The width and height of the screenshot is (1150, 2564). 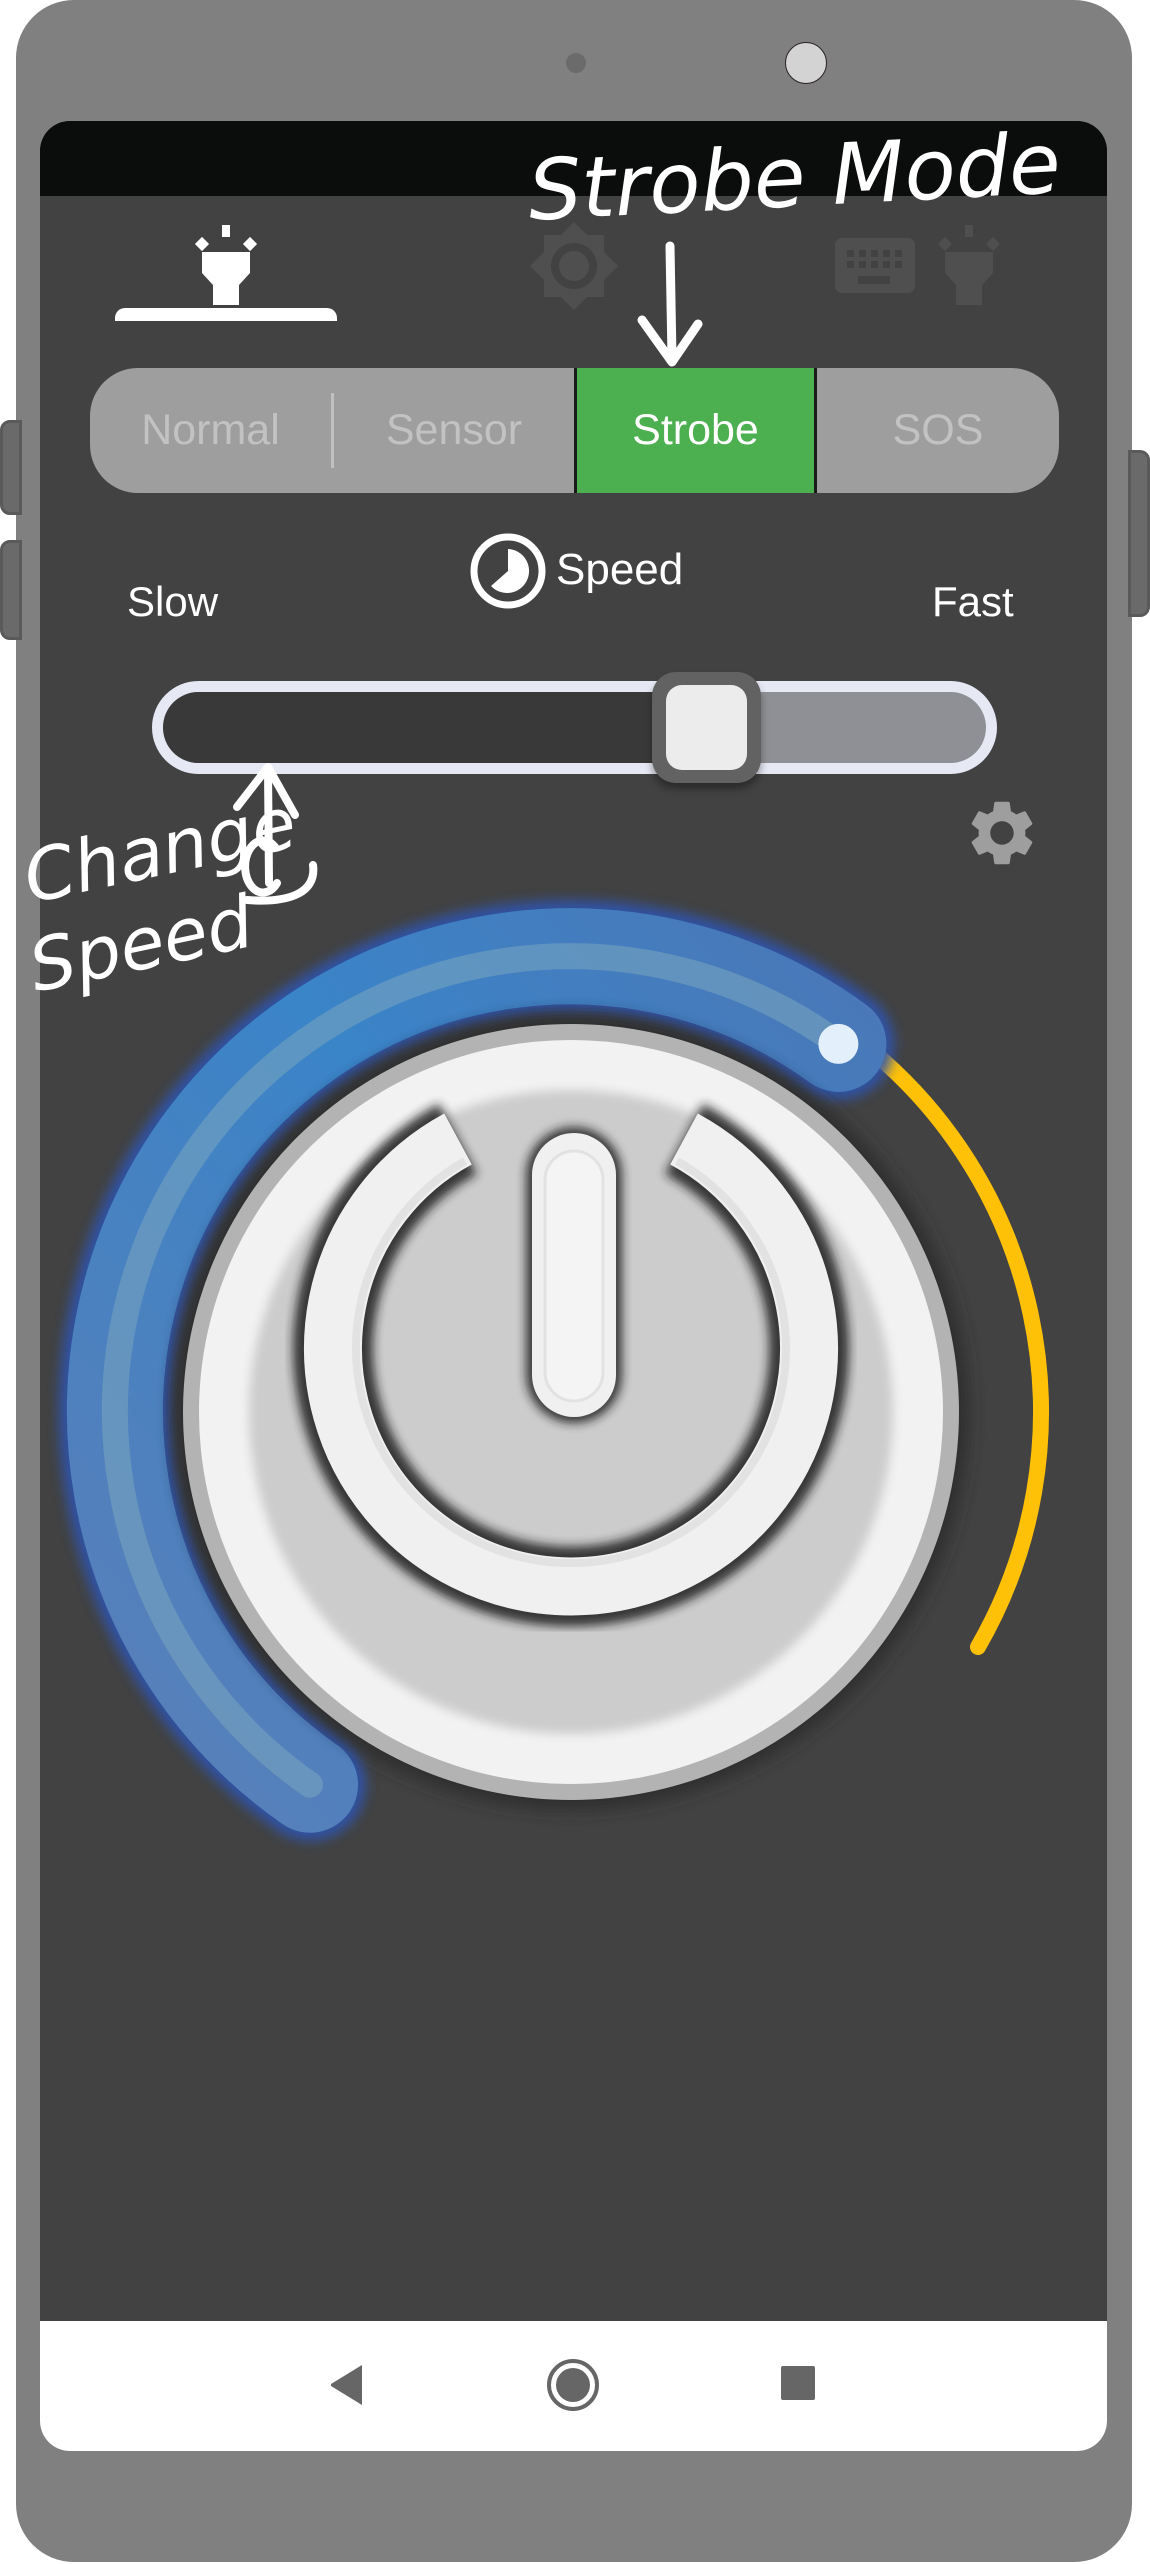 What do you see at coordinates (11, 590) in the screenshot?
I see `volume-down-button` at bounding box center [11, 590].